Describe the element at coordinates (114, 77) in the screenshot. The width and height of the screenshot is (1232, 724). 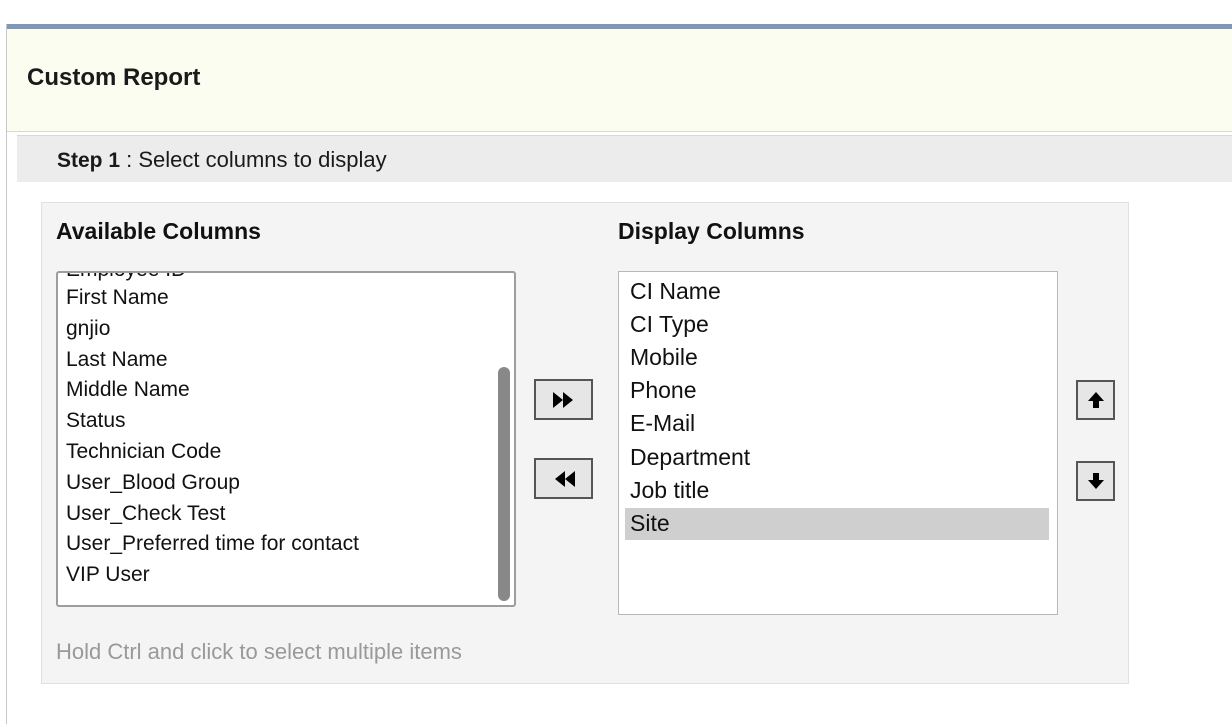
I see `page-title: Custom Report` at that location.